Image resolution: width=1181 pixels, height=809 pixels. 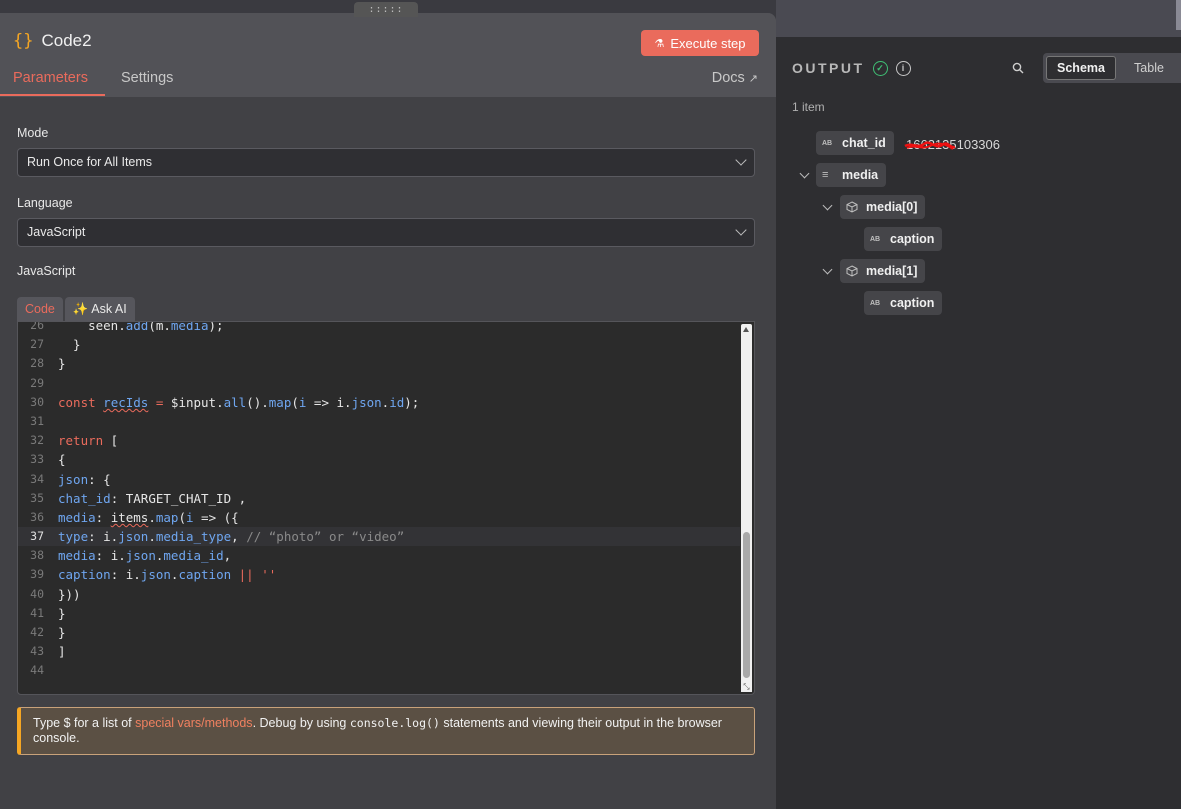 I want to click on docs-label: Docs, so click(x=728, y=78).